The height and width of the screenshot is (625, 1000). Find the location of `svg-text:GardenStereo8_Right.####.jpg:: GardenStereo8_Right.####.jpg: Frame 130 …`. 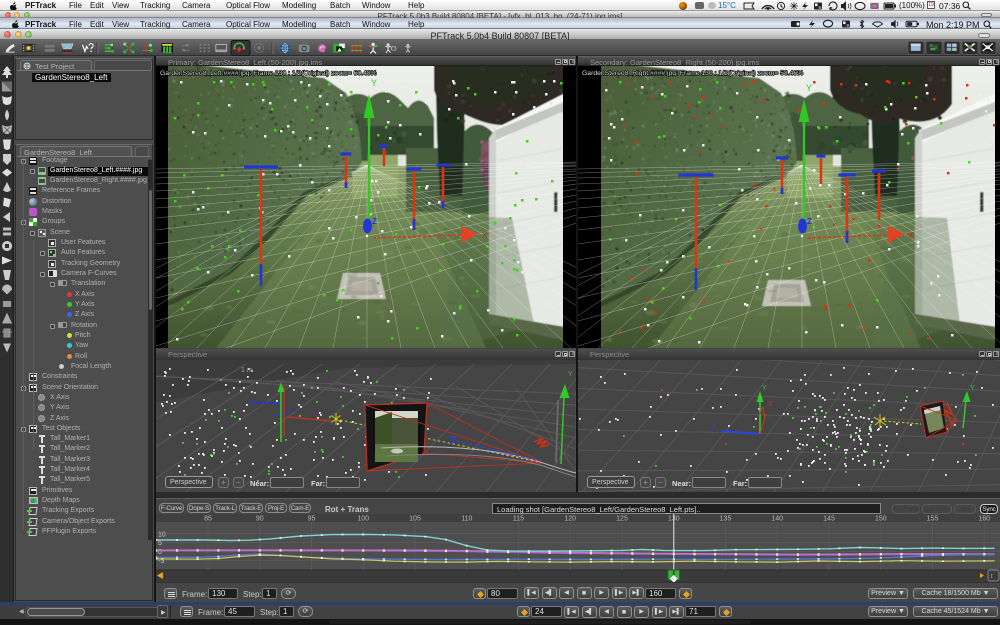

svg-text:GardenStereo8_Right.####.jpg:: GardenStereo8_Right.####.jpg: Frame 130 … is located at coordinates (692, 73).